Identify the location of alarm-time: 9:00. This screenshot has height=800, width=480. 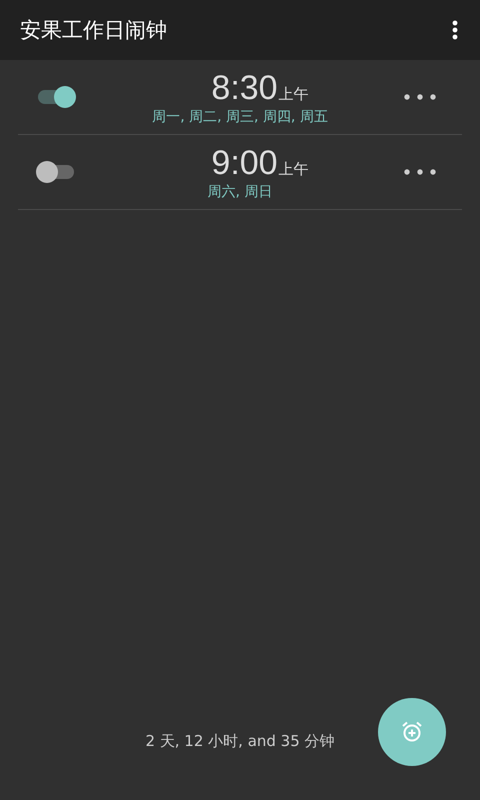
(244, 163).